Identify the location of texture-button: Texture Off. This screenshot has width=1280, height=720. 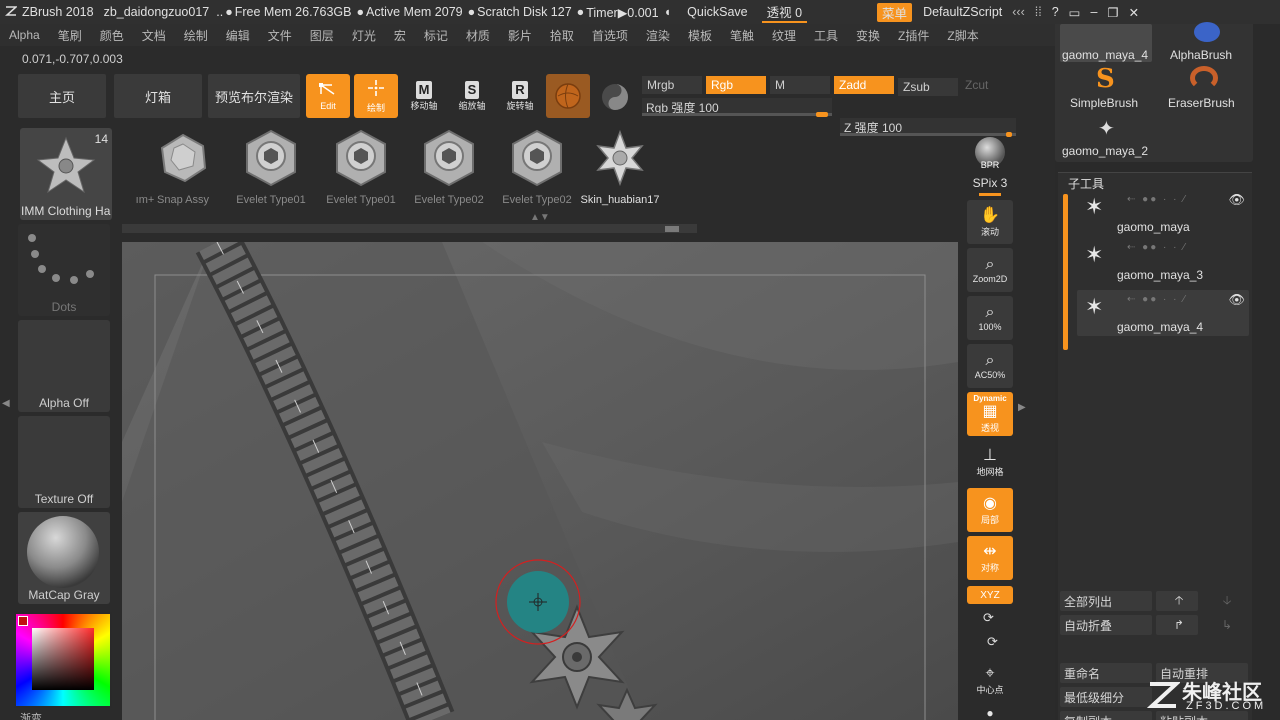
(64, 462).